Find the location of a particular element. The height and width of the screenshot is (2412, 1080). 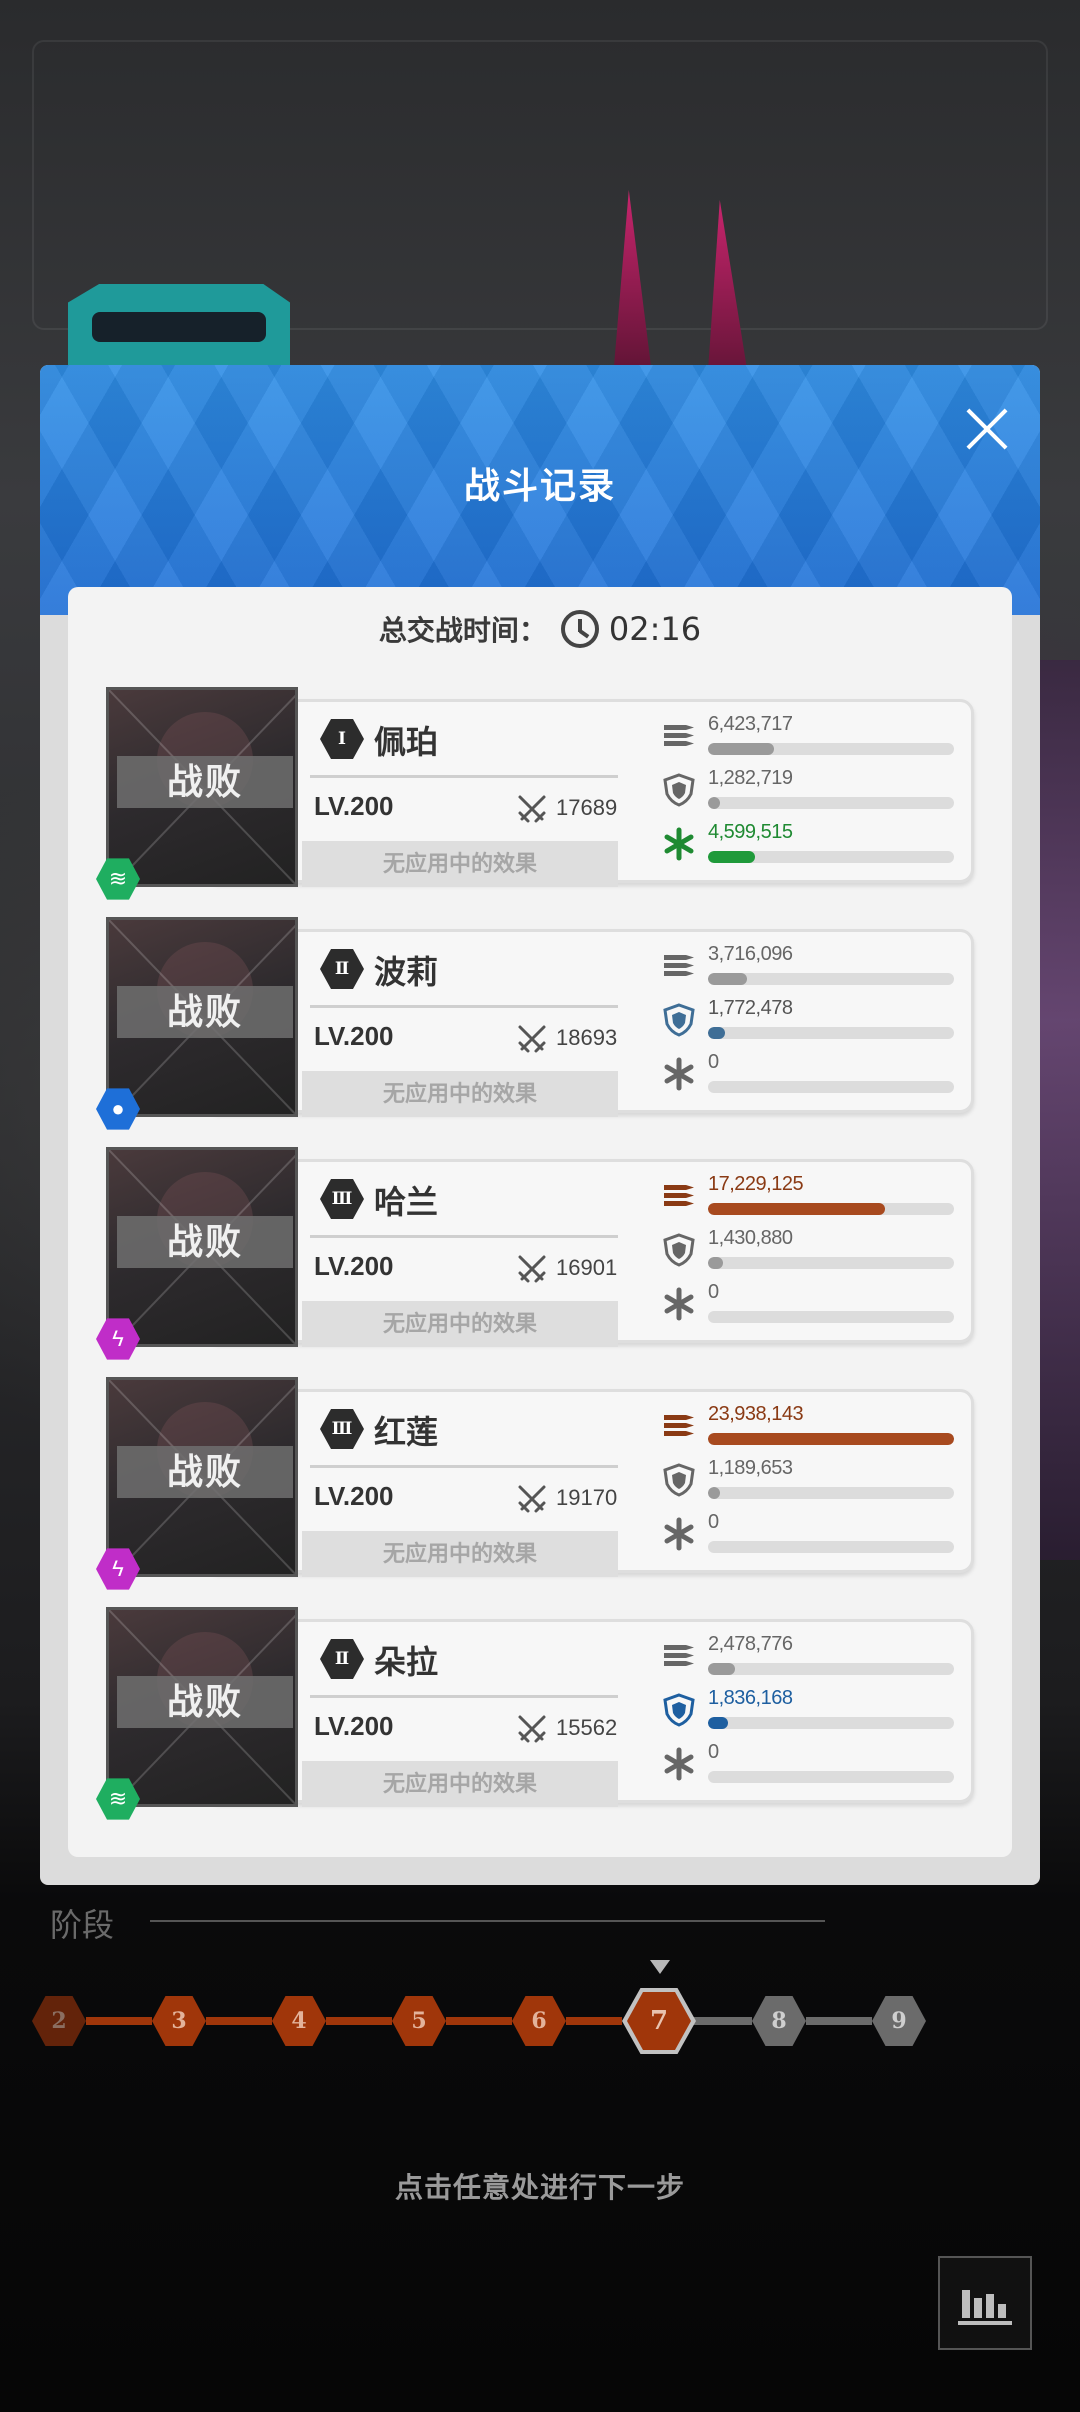

stat-damage-taken: 1,772,478 is located at coordinates (808, 1022).